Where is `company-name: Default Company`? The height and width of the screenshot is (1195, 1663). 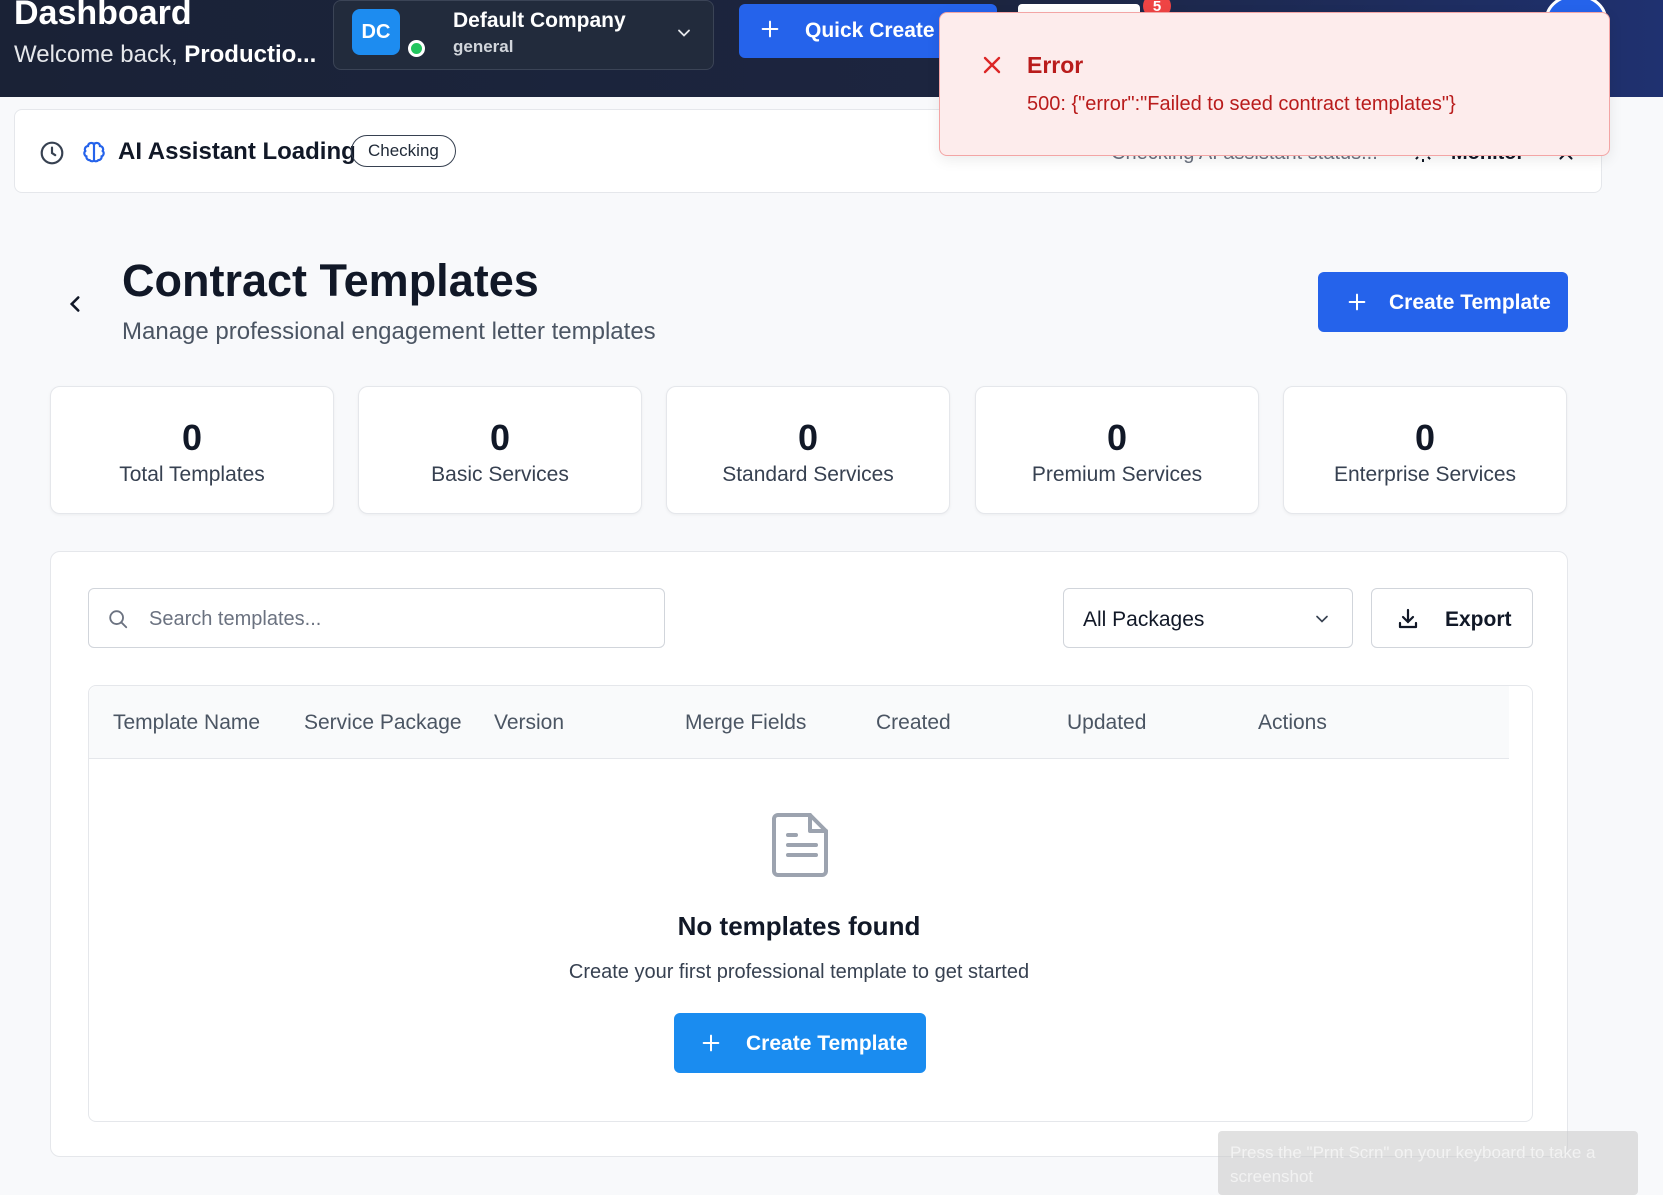
company-name: Default Company is located at coordinates (539, 20).